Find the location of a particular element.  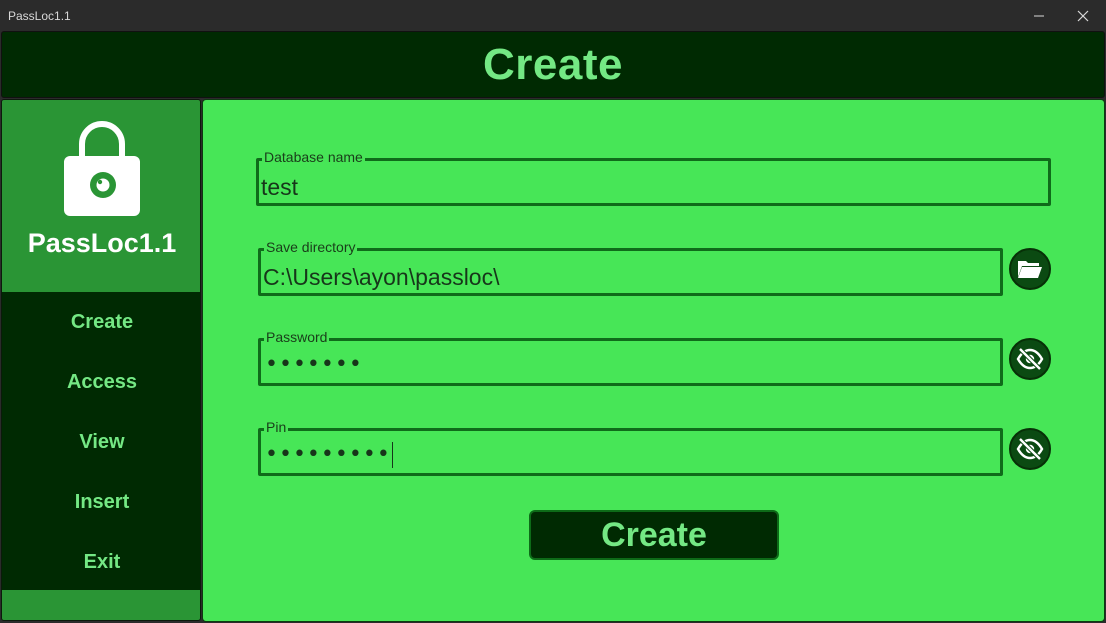

password-input: ••••••• is located at coordinates (314, 364).